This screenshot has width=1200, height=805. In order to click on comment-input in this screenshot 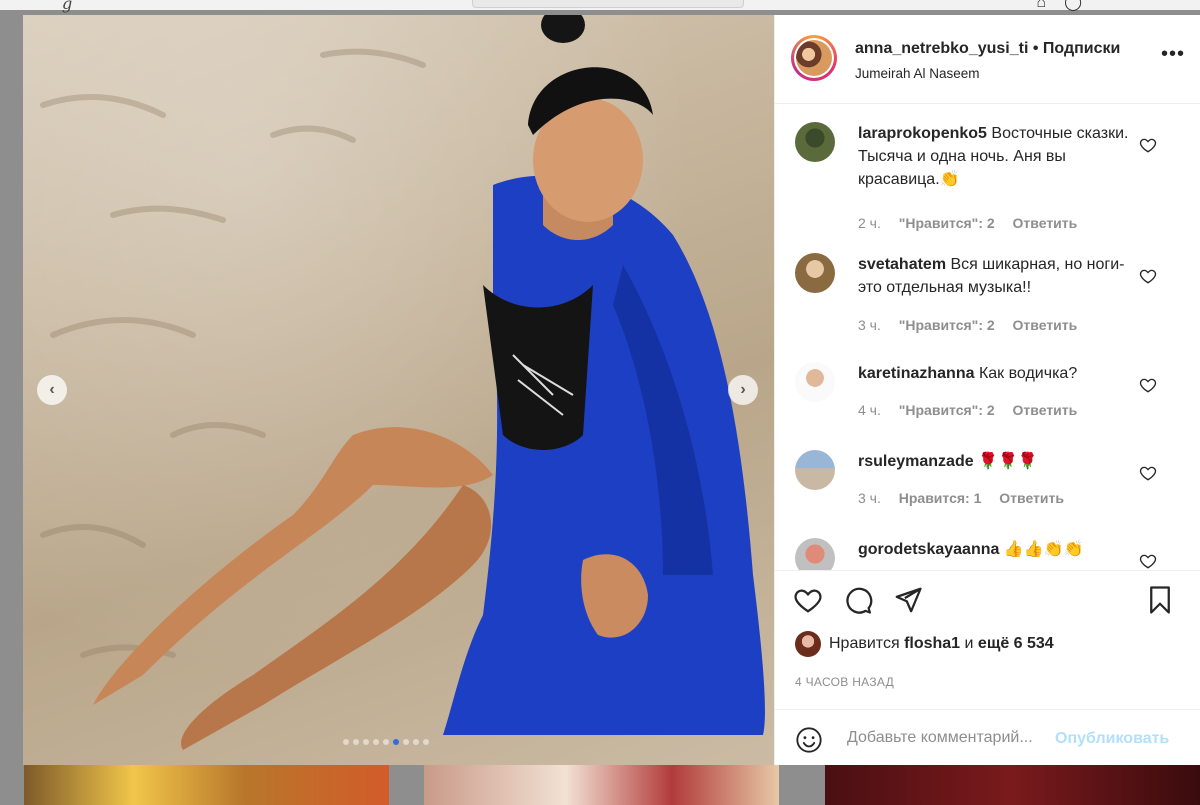, I will do `click(952, 738)`.